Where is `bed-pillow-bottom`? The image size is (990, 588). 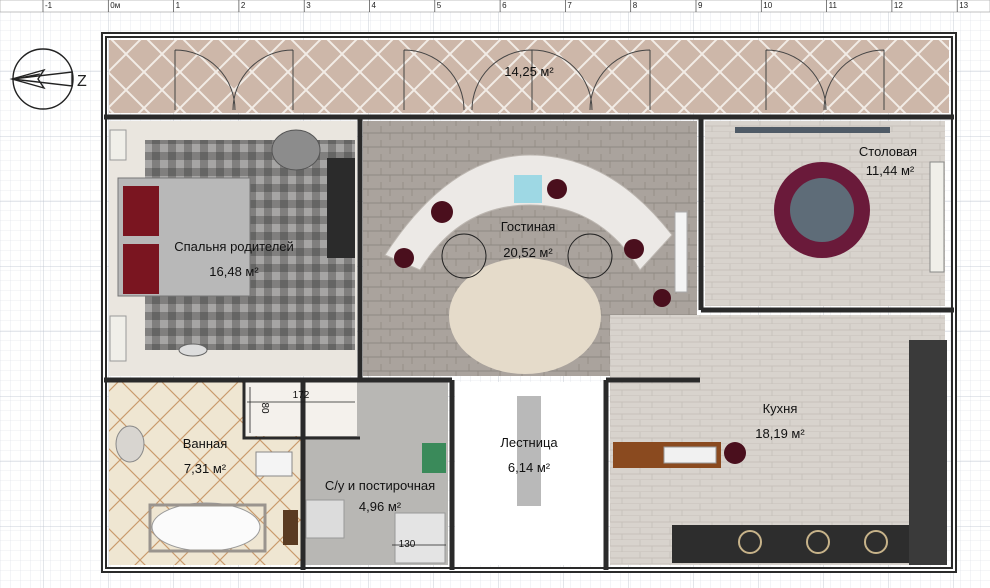 bed-pillow-bottom is located at coordinates (141, 269).